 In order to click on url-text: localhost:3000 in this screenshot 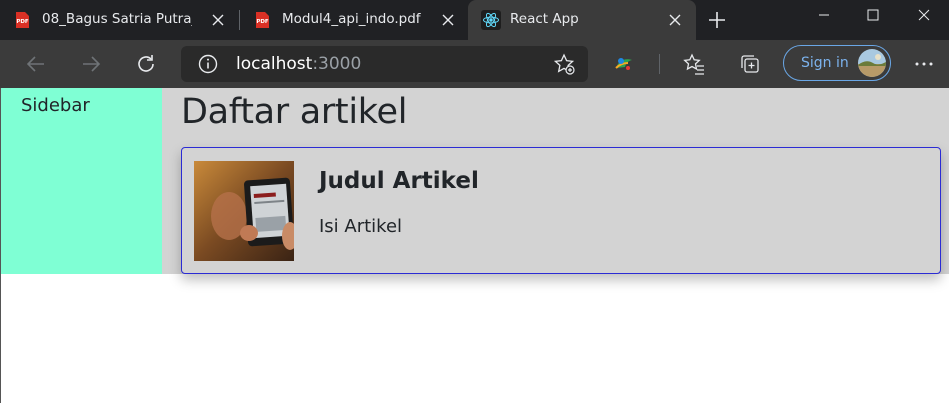, I will do `click(298, 64)`.